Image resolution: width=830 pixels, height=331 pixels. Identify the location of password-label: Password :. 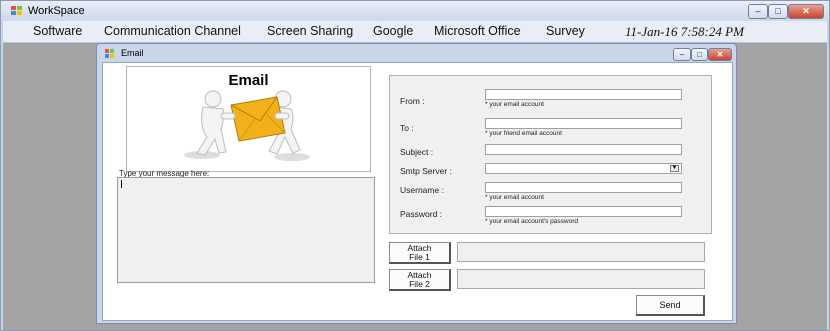
(421, 214).